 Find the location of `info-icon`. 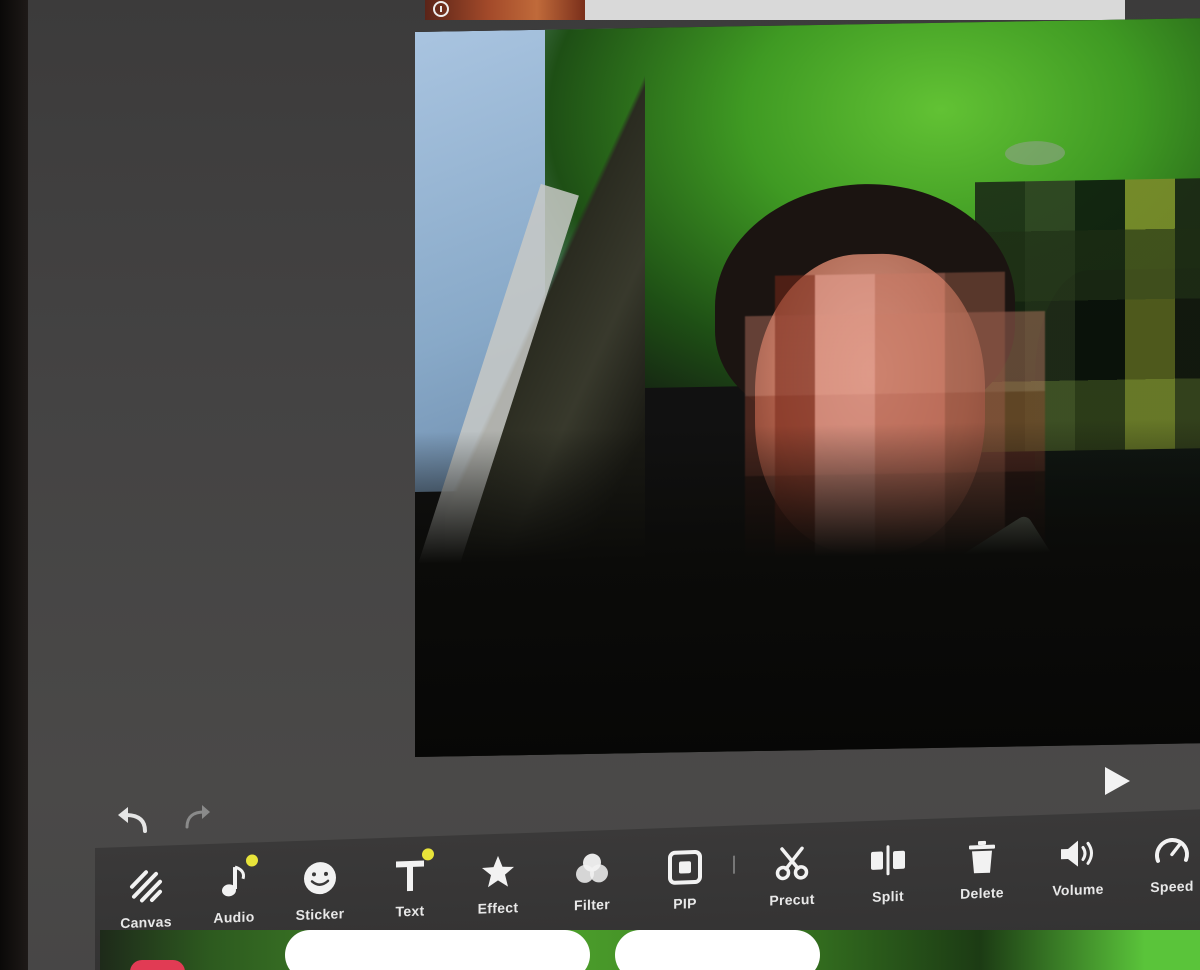

info-icon is located at coordinates (441, 9).